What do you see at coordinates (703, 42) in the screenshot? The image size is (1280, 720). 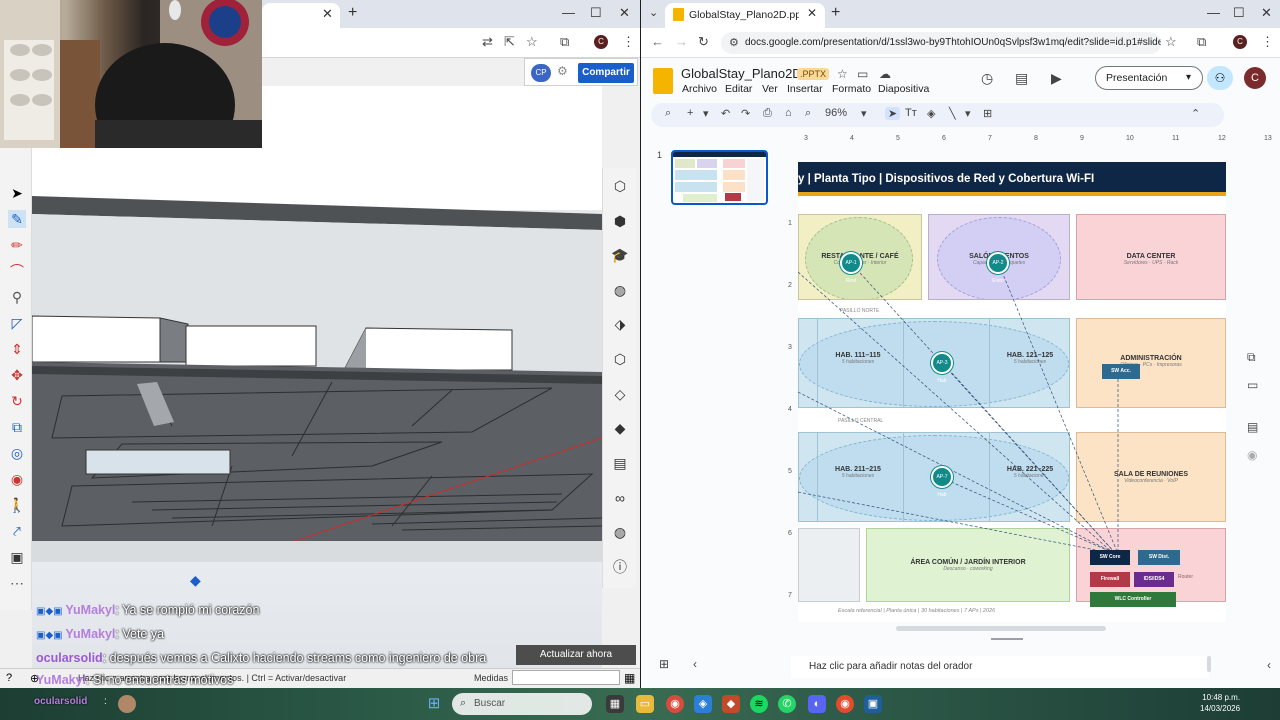 I see `reload-icon: ↻` at bounding box center [703, 42].